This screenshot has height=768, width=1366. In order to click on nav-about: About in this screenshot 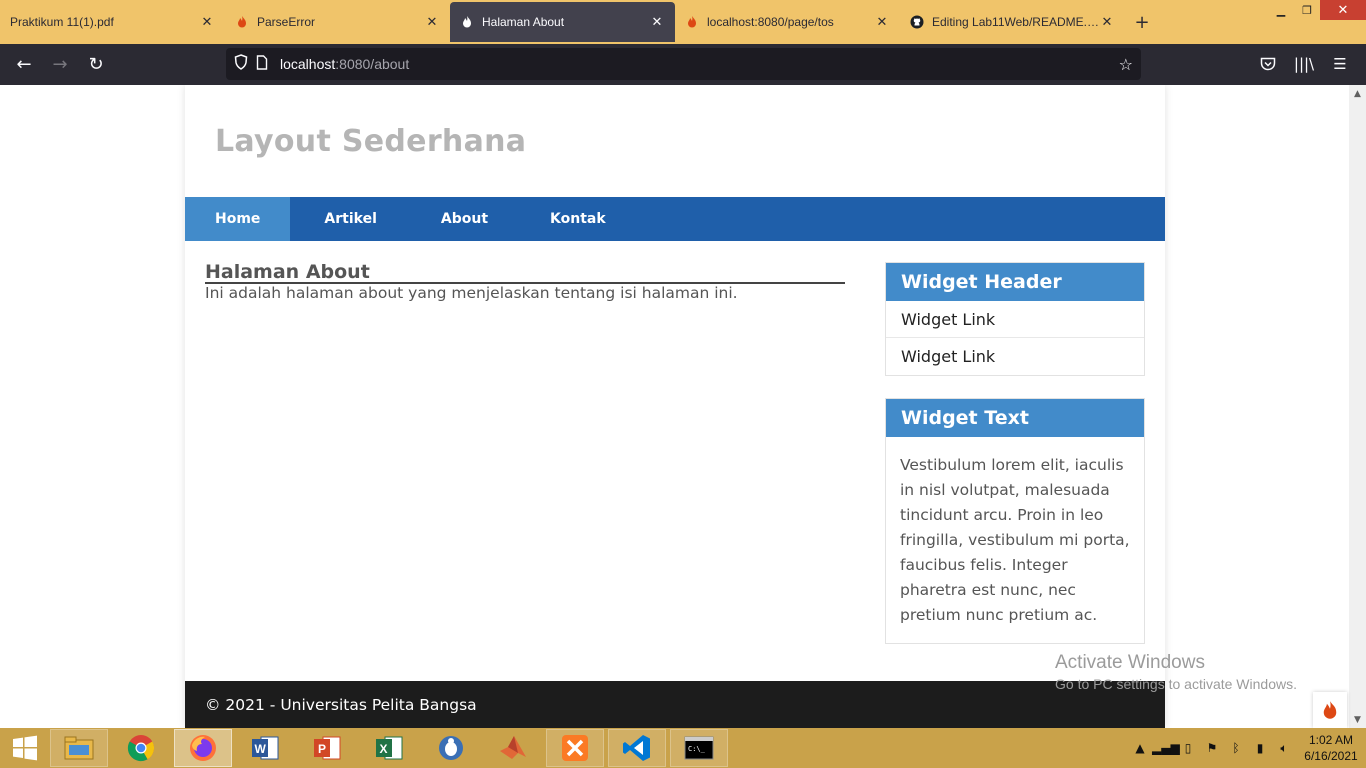, I will do `click(465, 219)`.